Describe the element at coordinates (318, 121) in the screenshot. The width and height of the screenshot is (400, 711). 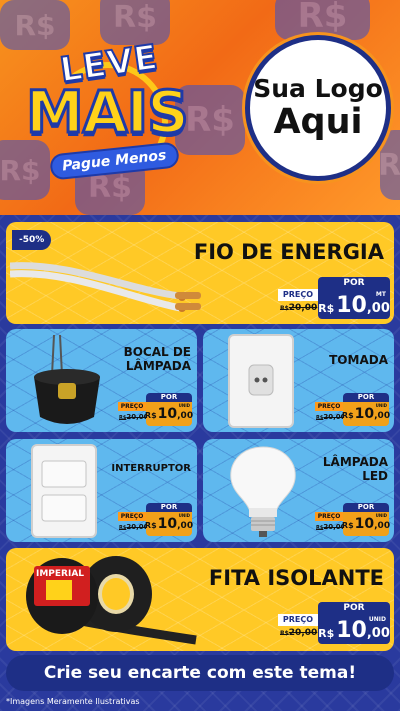
I see `logo-placeholder-line2: Aqui` at that location.